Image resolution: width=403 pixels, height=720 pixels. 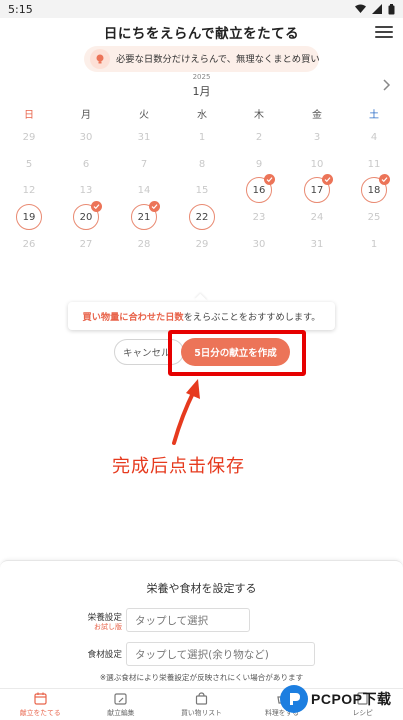 I want to click on calendar-day-disabled: 27, so click(x=86, y=244).